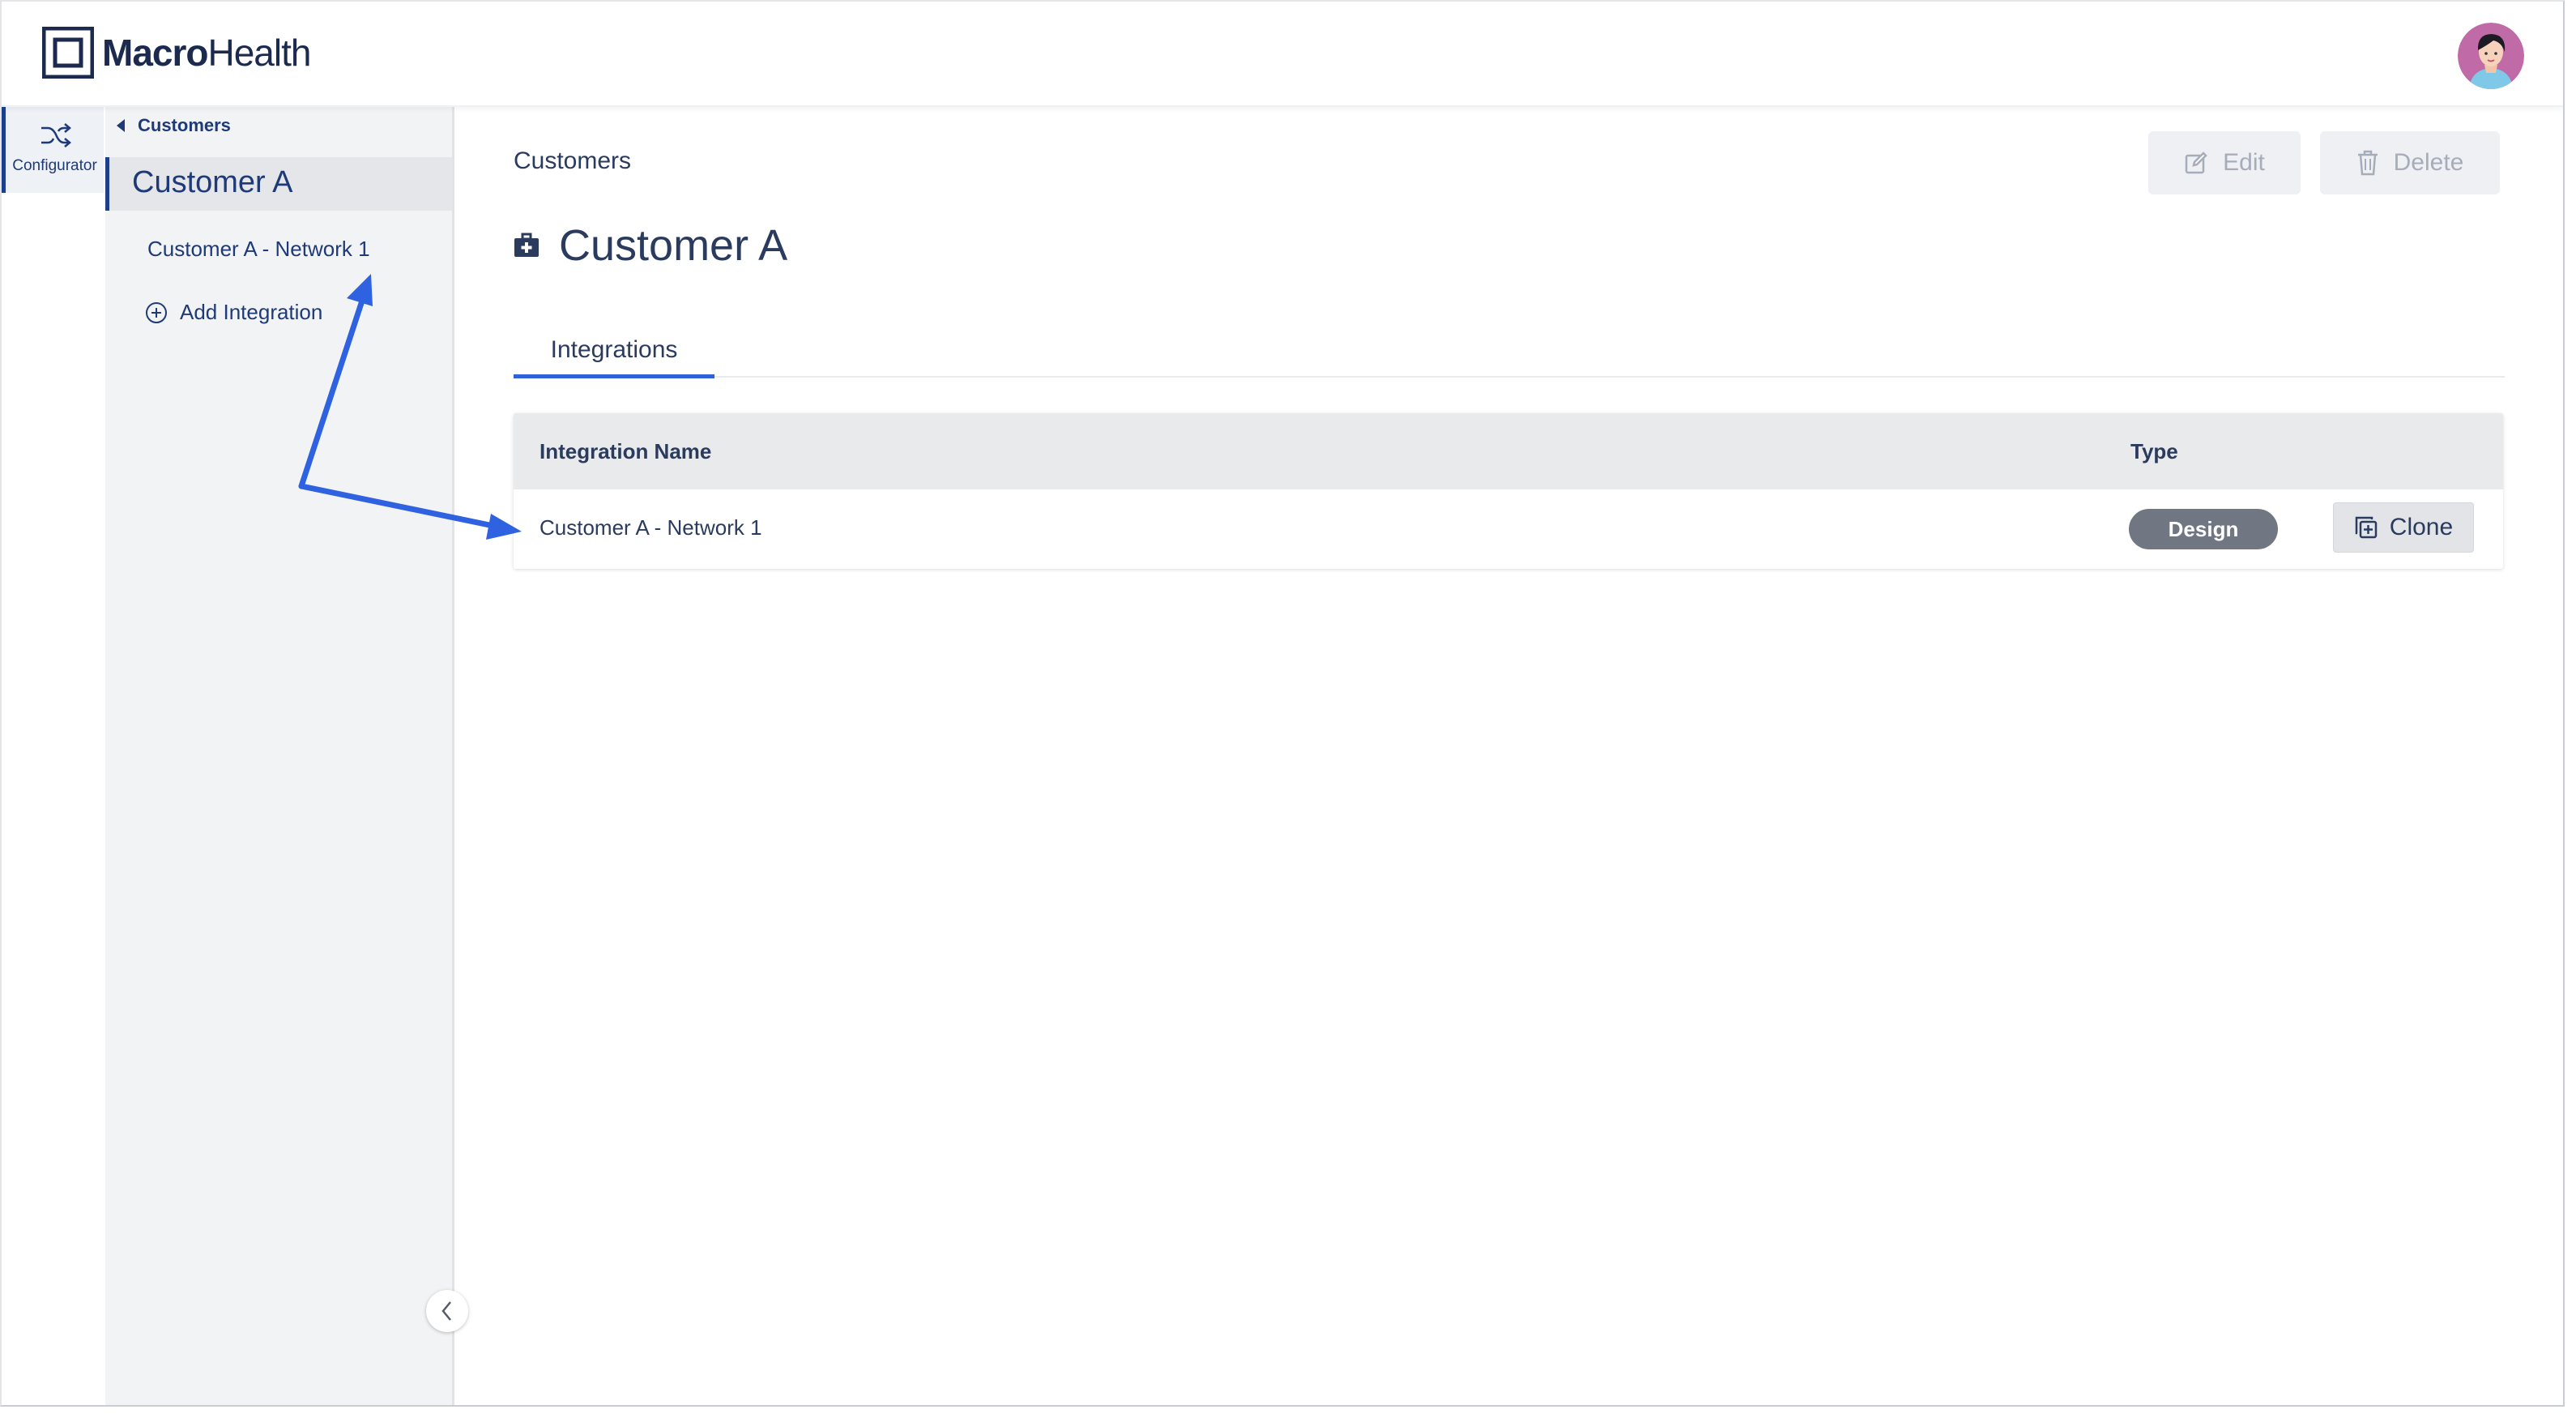  Describe the element at coordinates (2244, 162) in the screenshot. I see `edit-button-label: Edit` at that location.